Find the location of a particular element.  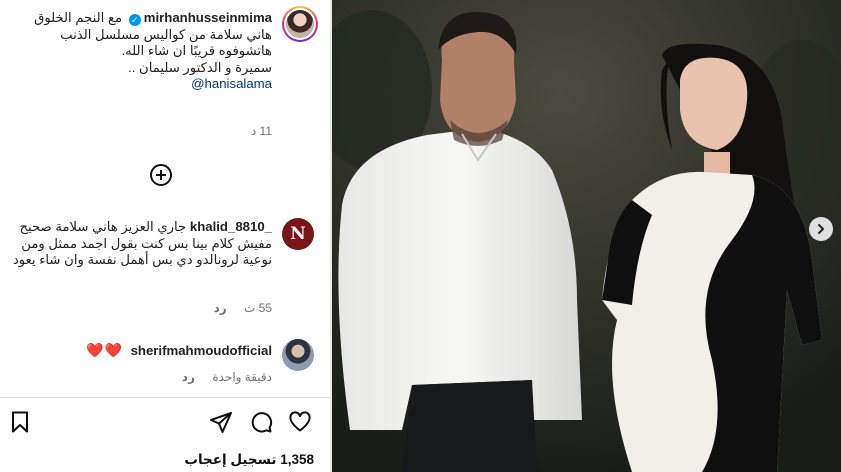

likes-count: 1,358 تسجيل إعجاب is located at coordinates (249, 460).